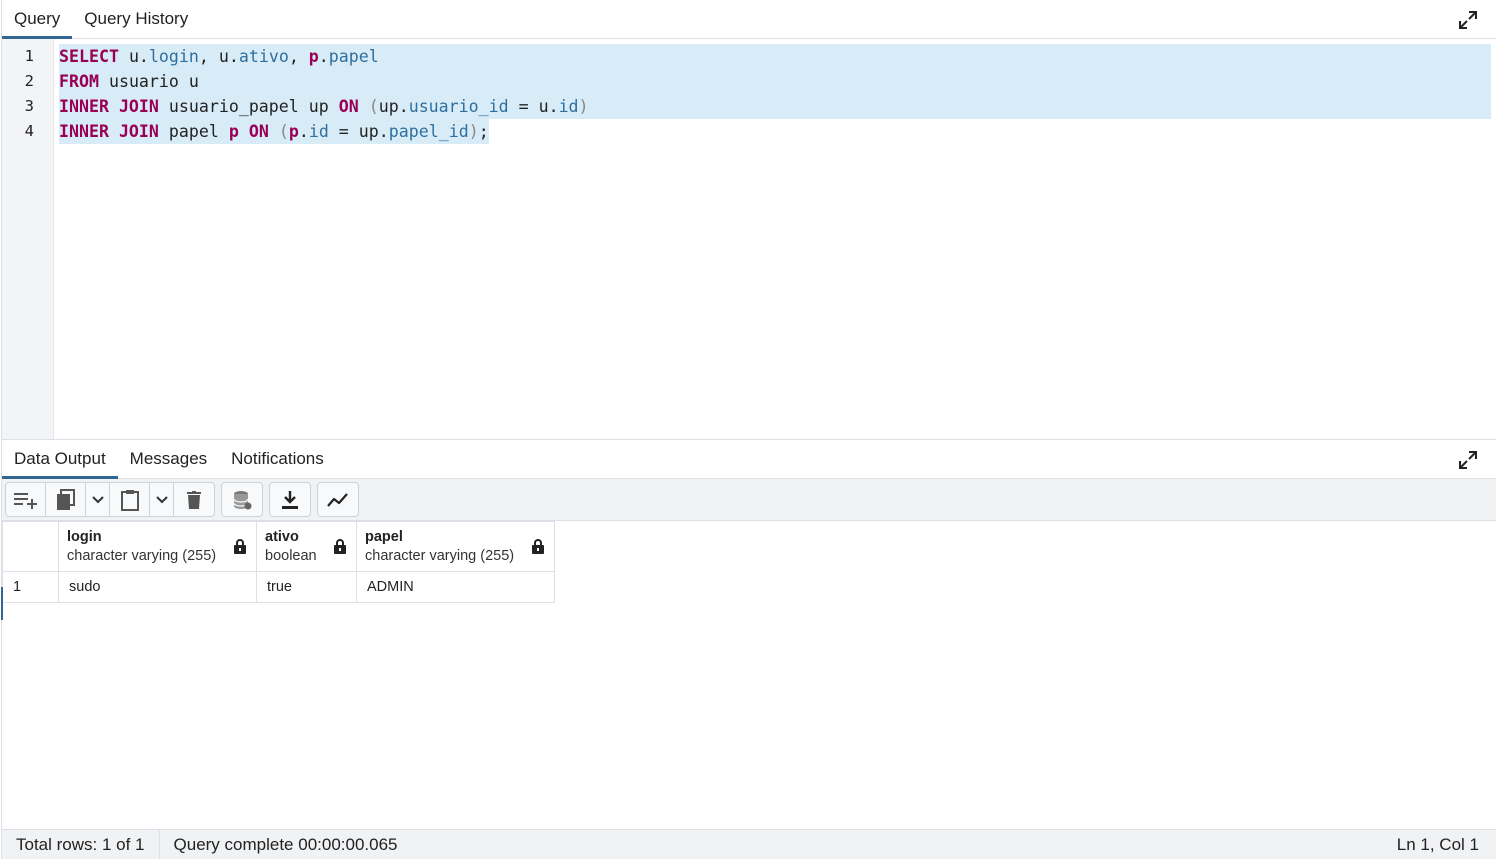 This screenshot has width=1496, height=859. What do you see at coordinates (30, 587) in the screenshot?
I see `row-number: 1` at bounding box center [30, 587].